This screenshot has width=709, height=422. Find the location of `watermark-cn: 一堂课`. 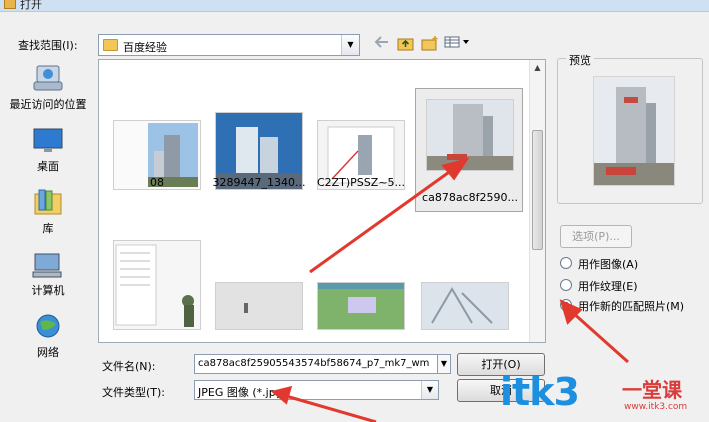

watermark-cn: 一堂课 is located at coordinates (652, 390).